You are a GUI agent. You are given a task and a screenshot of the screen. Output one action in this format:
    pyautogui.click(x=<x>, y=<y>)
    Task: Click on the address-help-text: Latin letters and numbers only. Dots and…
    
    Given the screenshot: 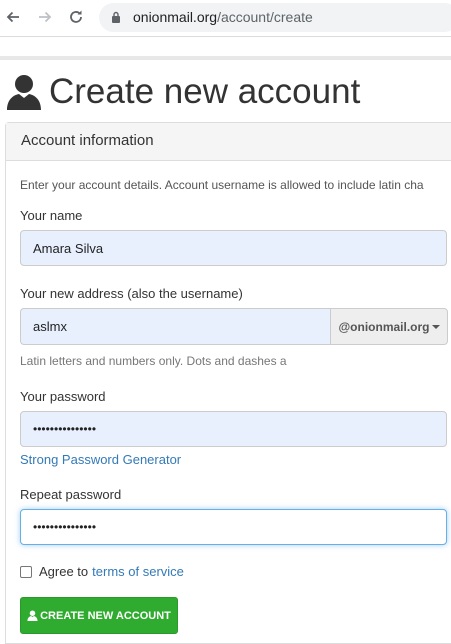 What is the action you would take?
    pyautogui.click(x=153, y=361)
    